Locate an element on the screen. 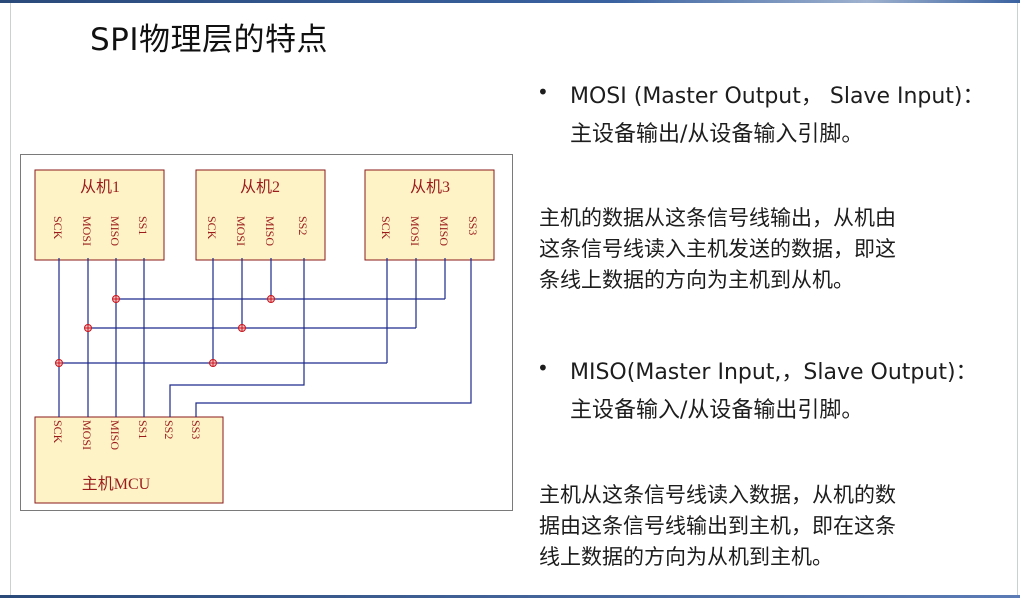 The image size is (1020, 598). master-title: 主机MCU is located at coordinates (116, 484).